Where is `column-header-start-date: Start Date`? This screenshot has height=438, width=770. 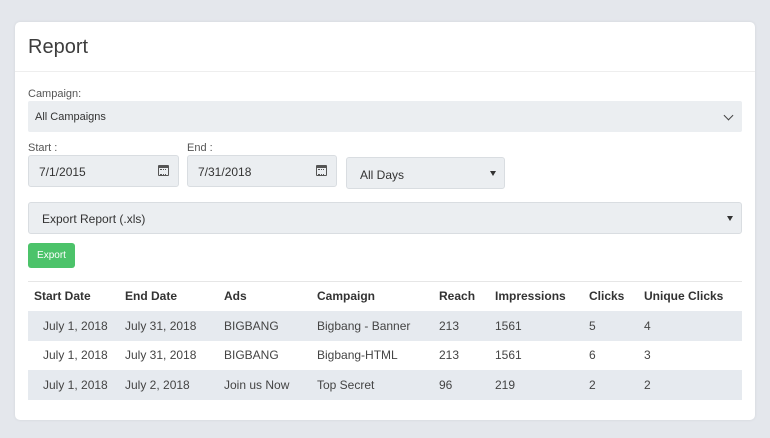
column-header-start-date: Start Date is located at coordinates (73, 296).